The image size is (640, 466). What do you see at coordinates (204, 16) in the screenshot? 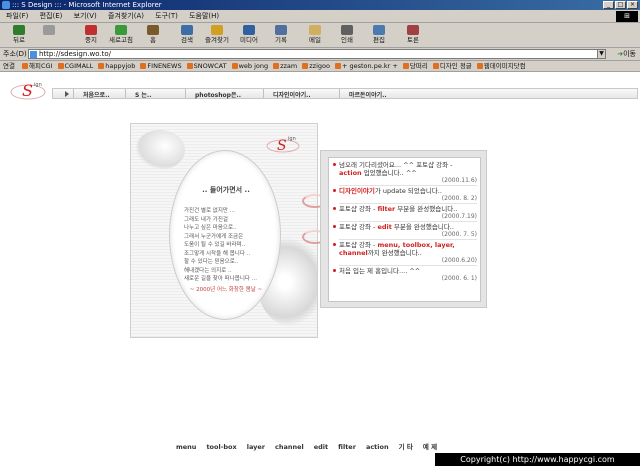
I see `menu-help: 도움말(H)` at bounding box center [204, 16].